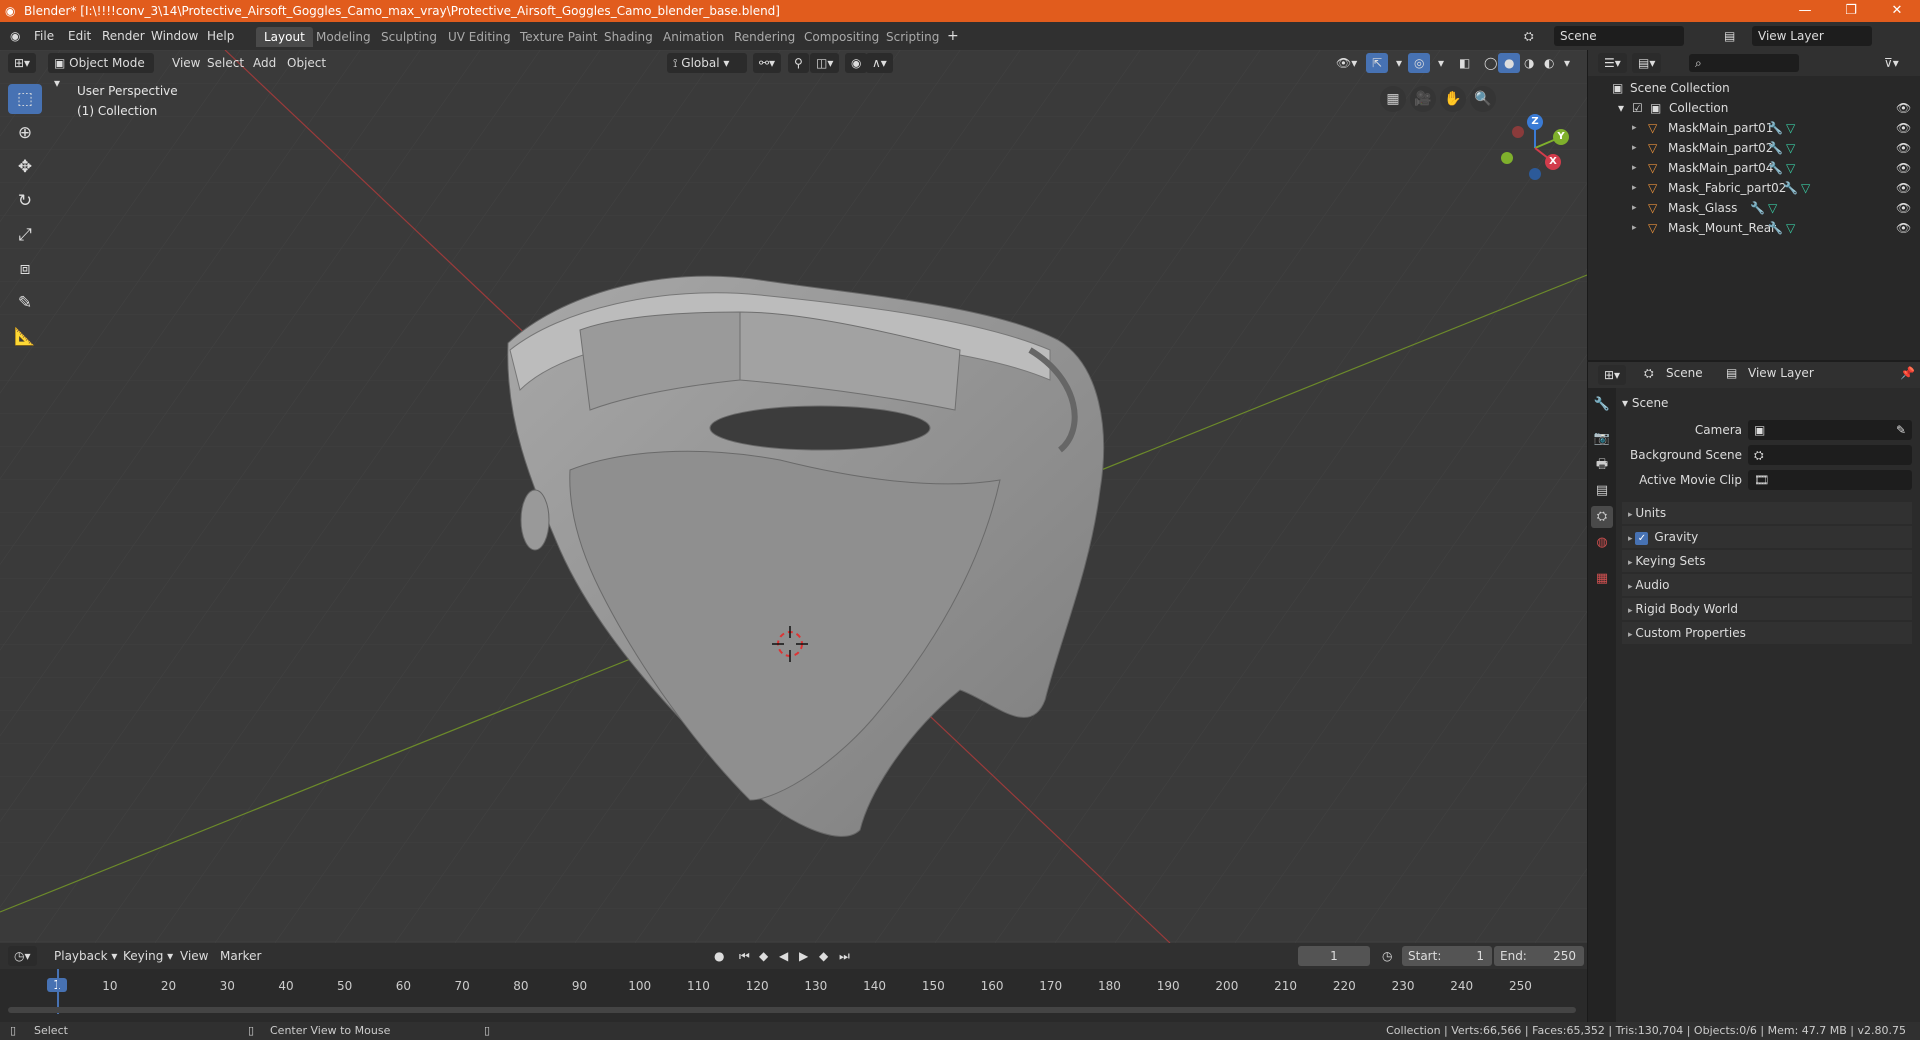 This screenshot has height=1040, width=1920. I want to click on tab-uv-editing: UV Editing, so click(479, 37).